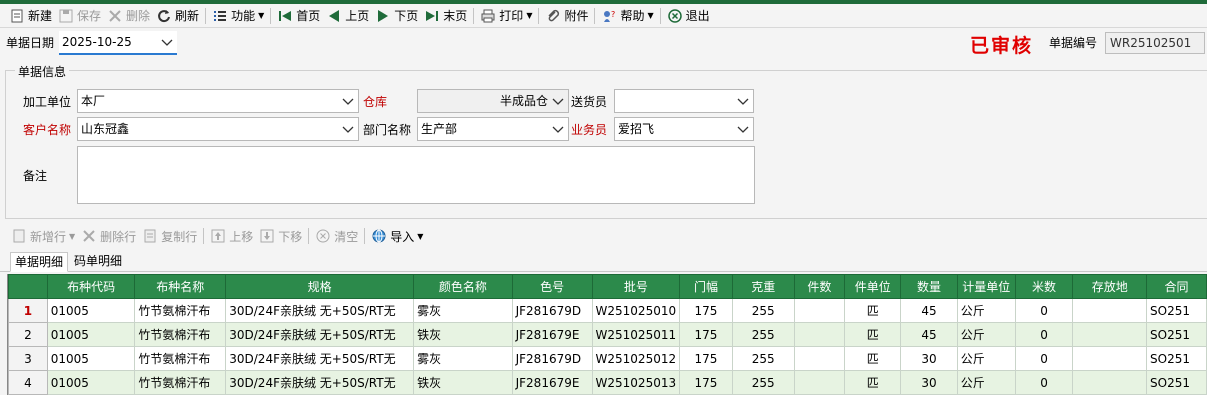 The height and width of the screenshot is (395, 1207). I want to click on cell-batch: W251025011, so click(636, 334).